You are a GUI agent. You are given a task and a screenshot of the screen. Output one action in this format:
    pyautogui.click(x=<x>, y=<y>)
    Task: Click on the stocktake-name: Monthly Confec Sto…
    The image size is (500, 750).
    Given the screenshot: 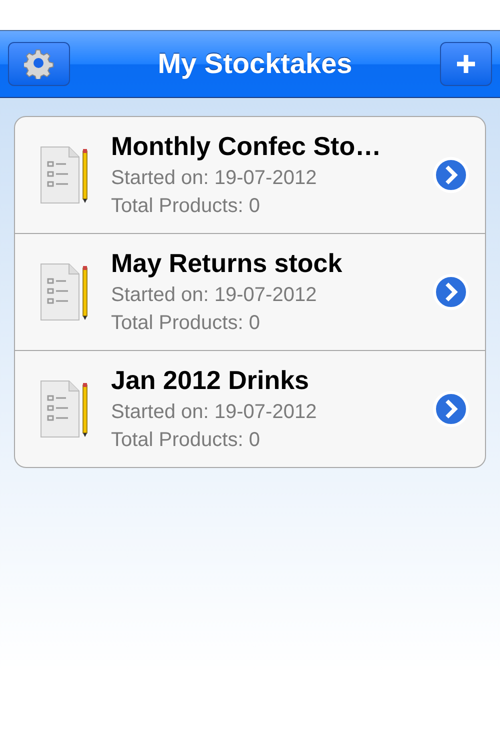 What is the action you would take?
    pyautogui.click(x=246, y=146)
    